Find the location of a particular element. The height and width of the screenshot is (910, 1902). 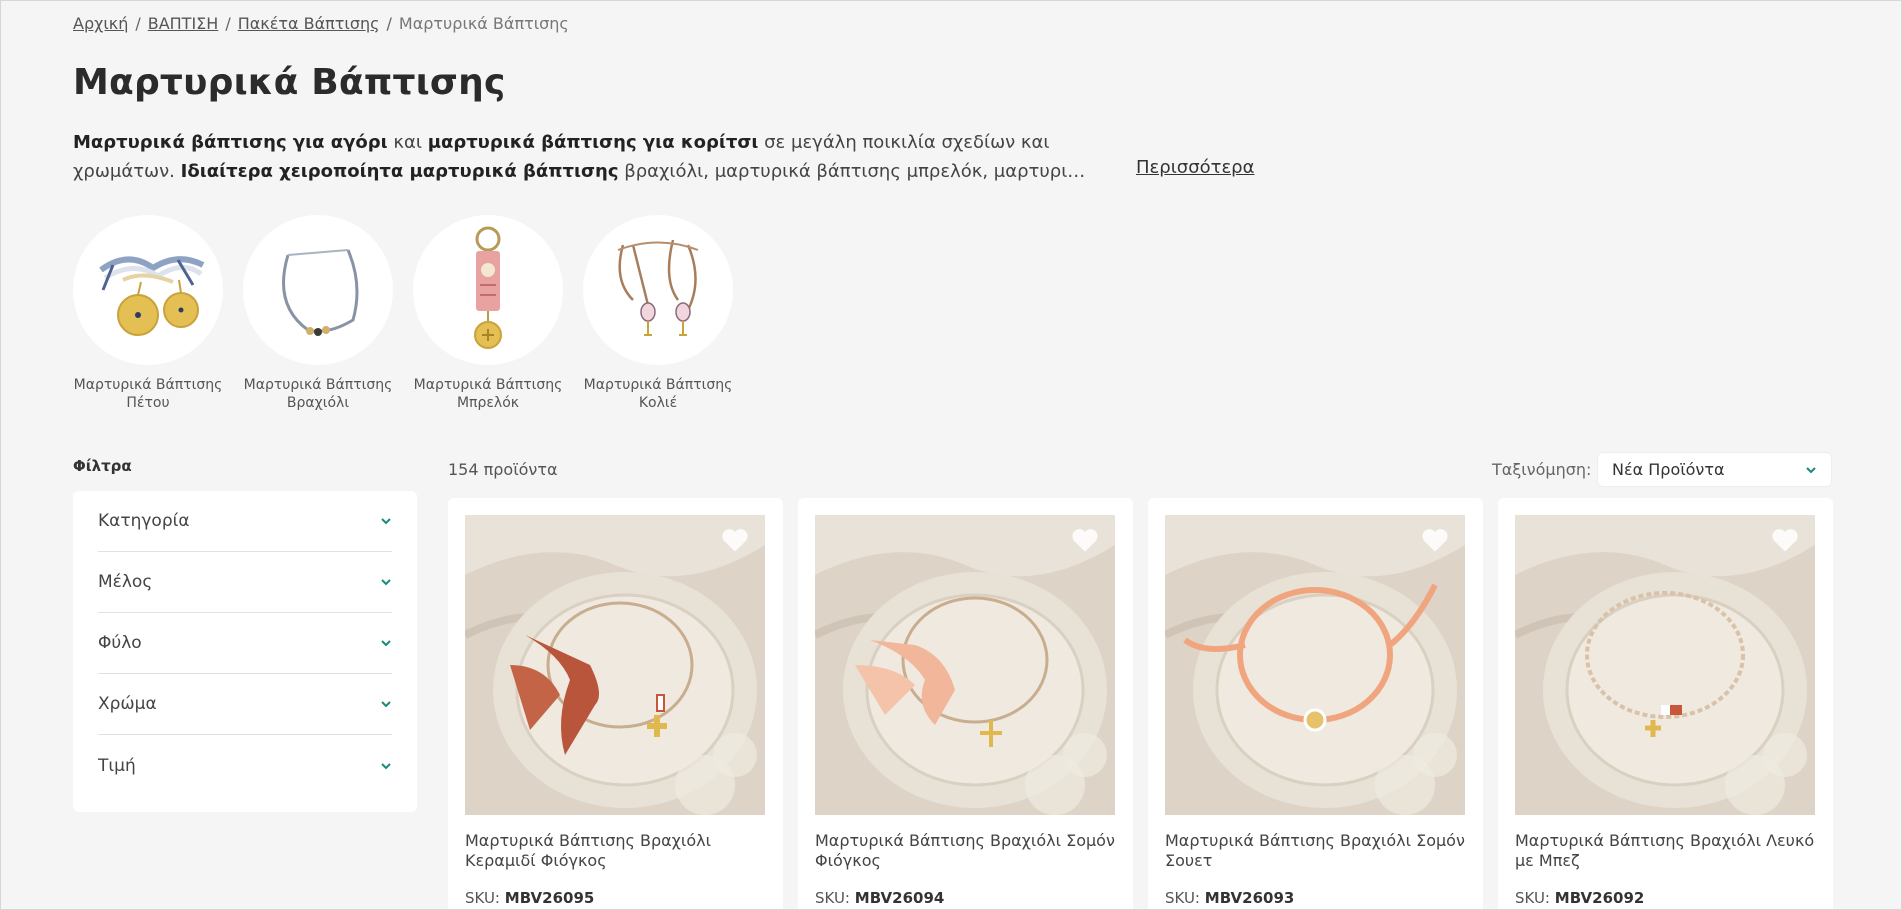

product-sku: SKU: MBV26094 is located at coordinates (965, 898).